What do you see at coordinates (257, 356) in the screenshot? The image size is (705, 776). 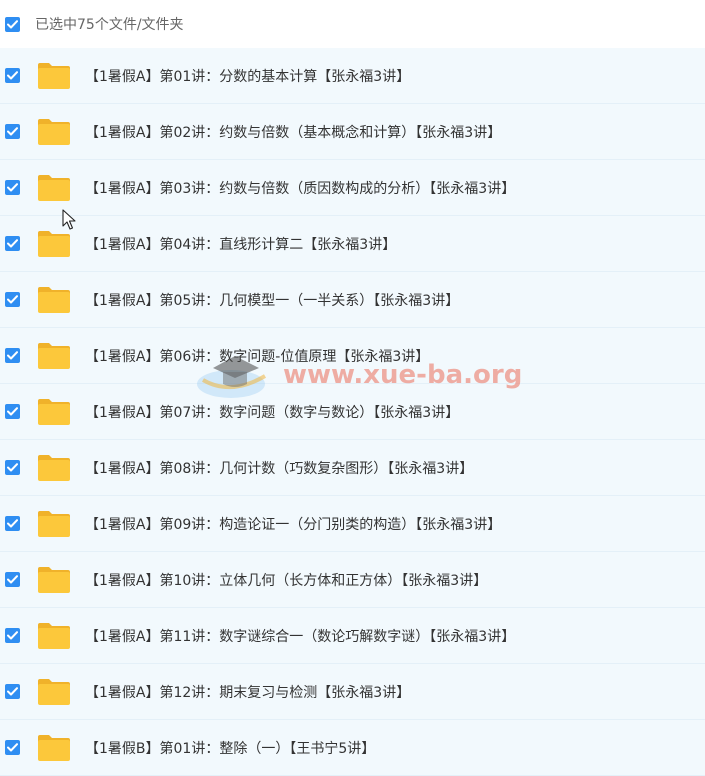 I see `file-name: 【1暑假A】第06讲：数字问题-位值原理【张永福3讲】` at bounding box center [257, 356].